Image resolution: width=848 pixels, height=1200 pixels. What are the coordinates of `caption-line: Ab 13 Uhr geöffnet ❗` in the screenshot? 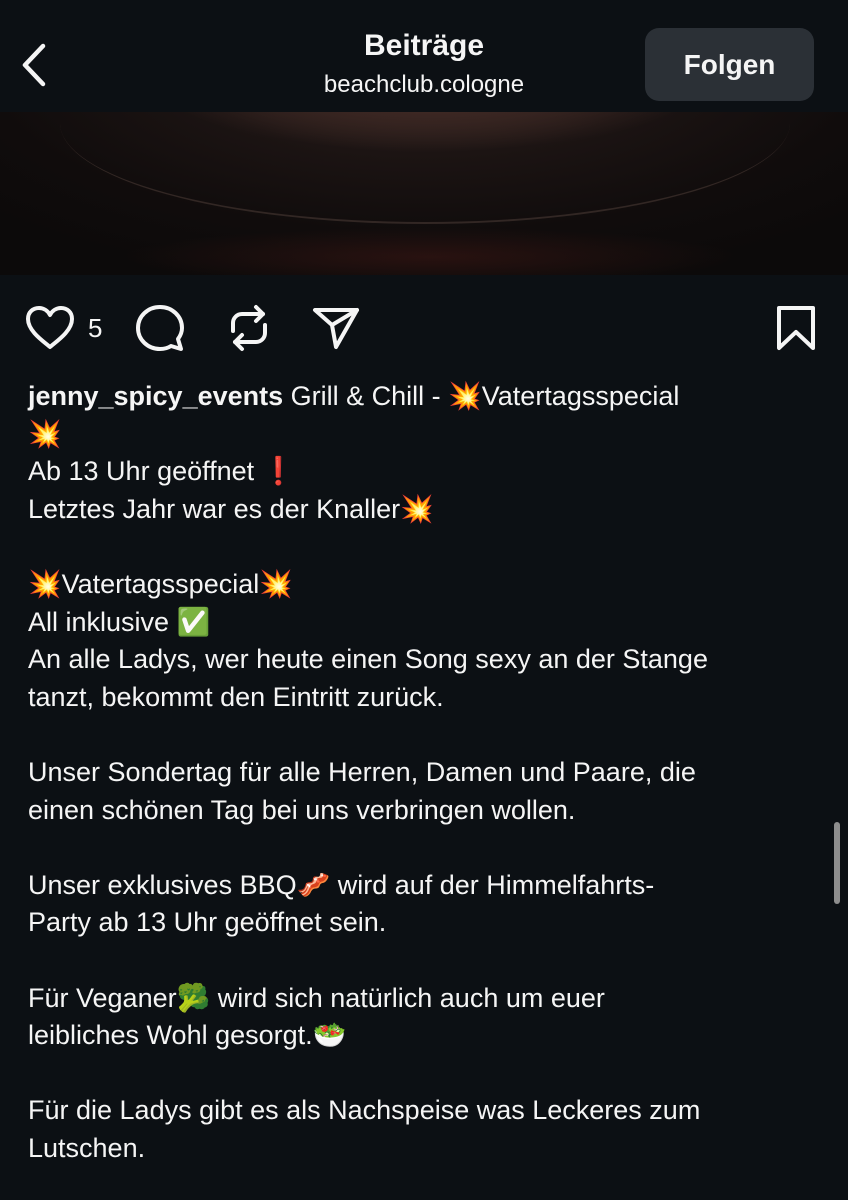 It's located at (162, 471).